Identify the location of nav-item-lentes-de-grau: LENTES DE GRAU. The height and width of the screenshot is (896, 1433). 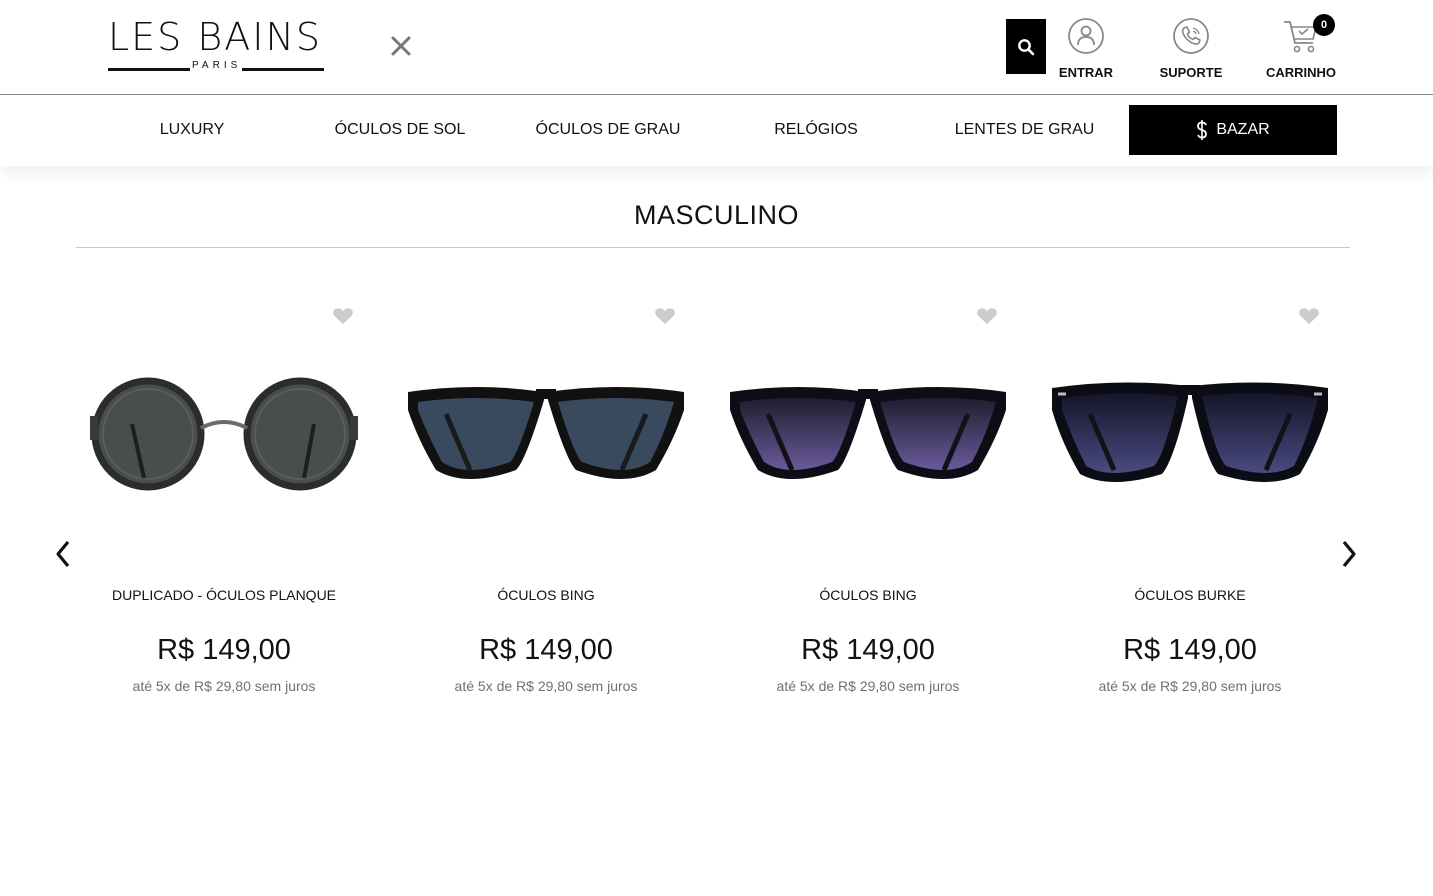
(1024, 130).